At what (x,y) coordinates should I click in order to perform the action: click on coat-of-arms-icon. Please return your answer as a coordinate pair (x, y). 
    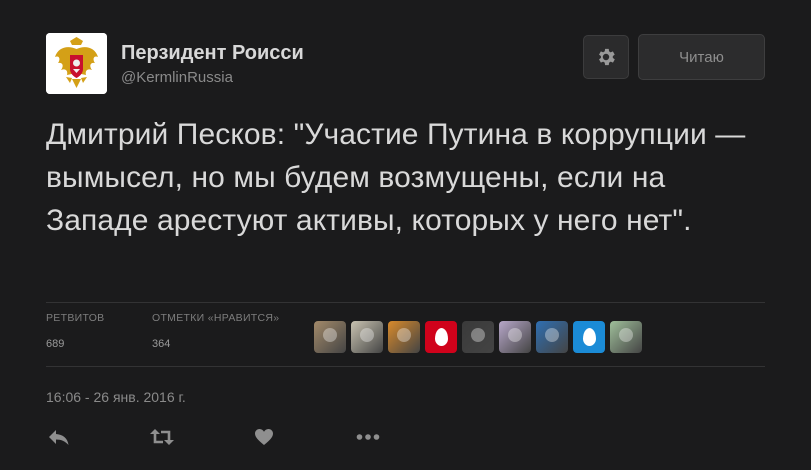
    Looking at the image, I should click on (76, 63).